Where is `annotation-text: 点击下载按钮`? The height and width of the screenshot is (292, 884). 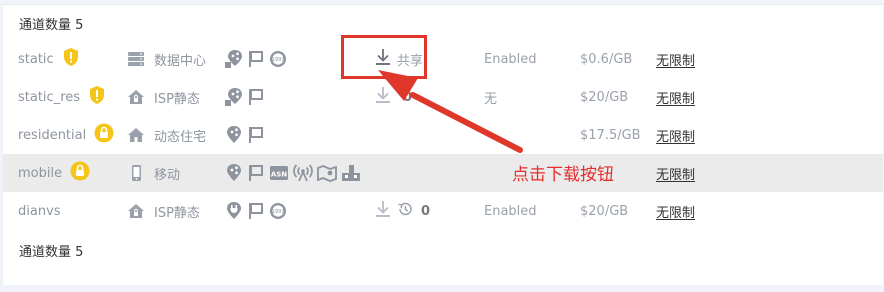
annotation-text: 点击下载按钮 is located at coordinates (563, 175).